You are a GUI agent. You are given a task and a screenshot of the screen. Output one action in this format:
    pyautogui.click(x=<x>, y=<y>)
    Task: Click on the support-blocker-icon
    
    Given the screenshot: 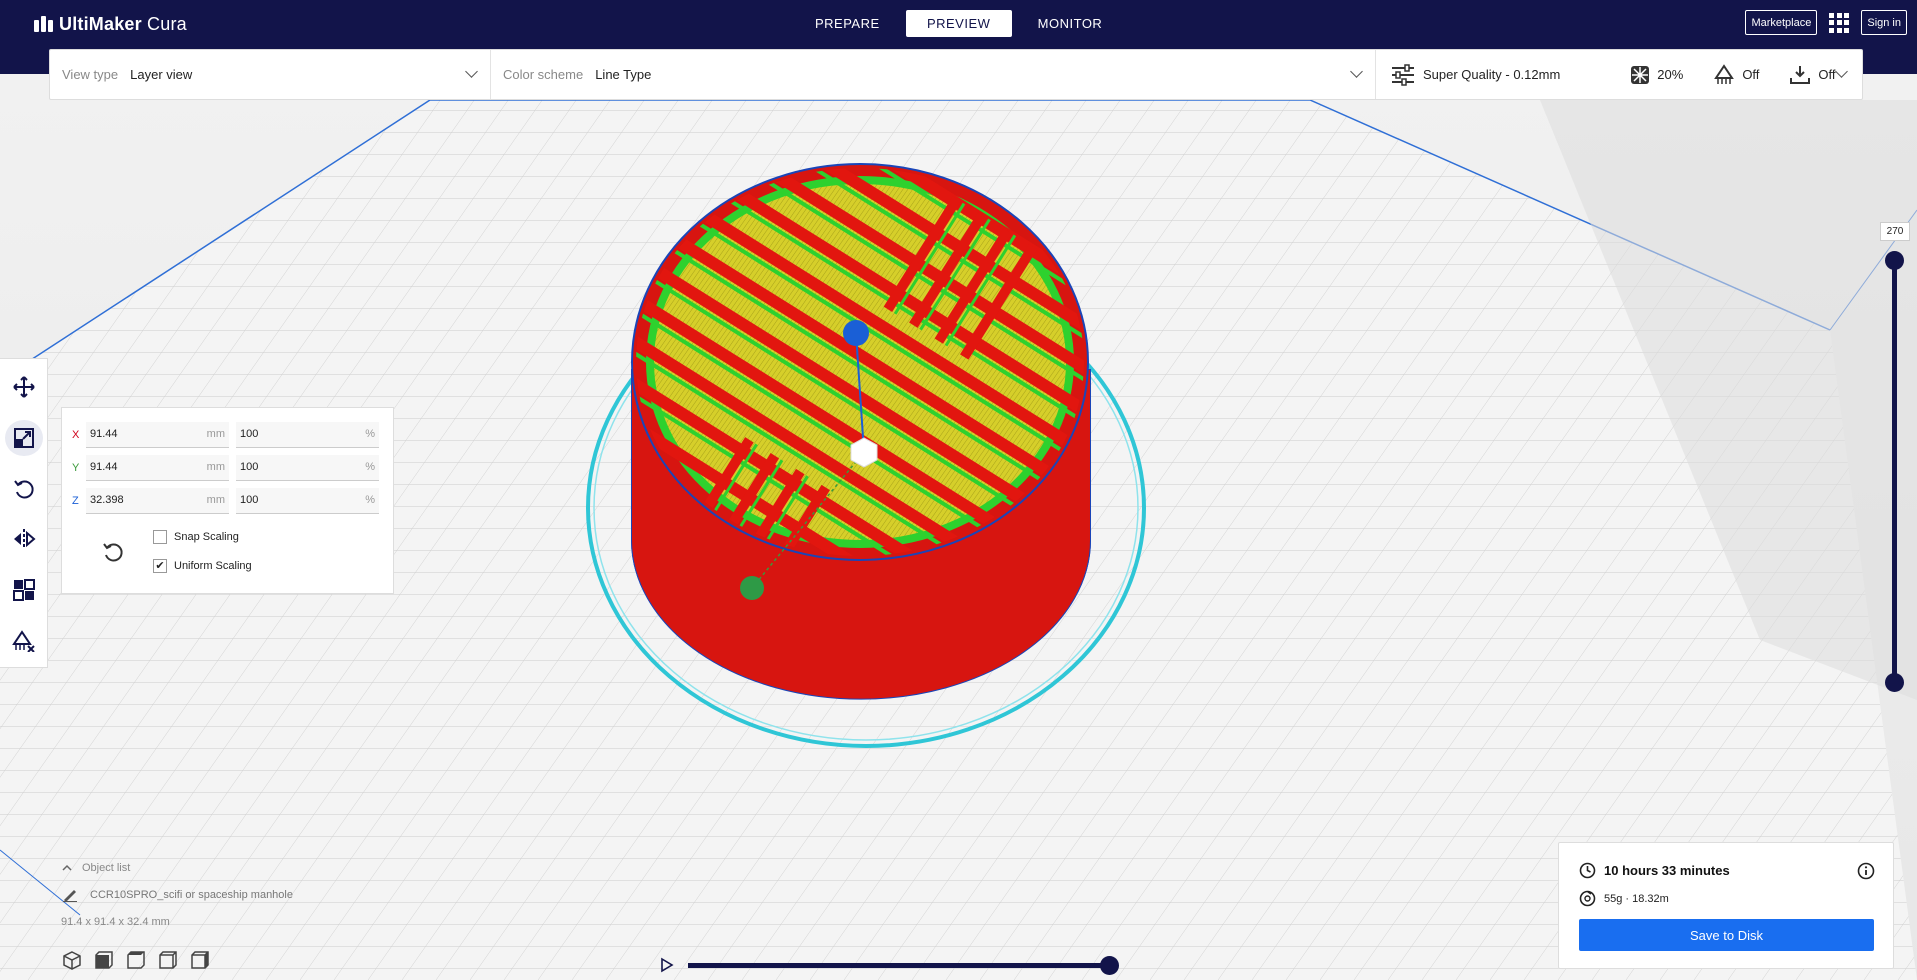 What is the action you would take?
    pyautogui.click(x=23, y=640)
    